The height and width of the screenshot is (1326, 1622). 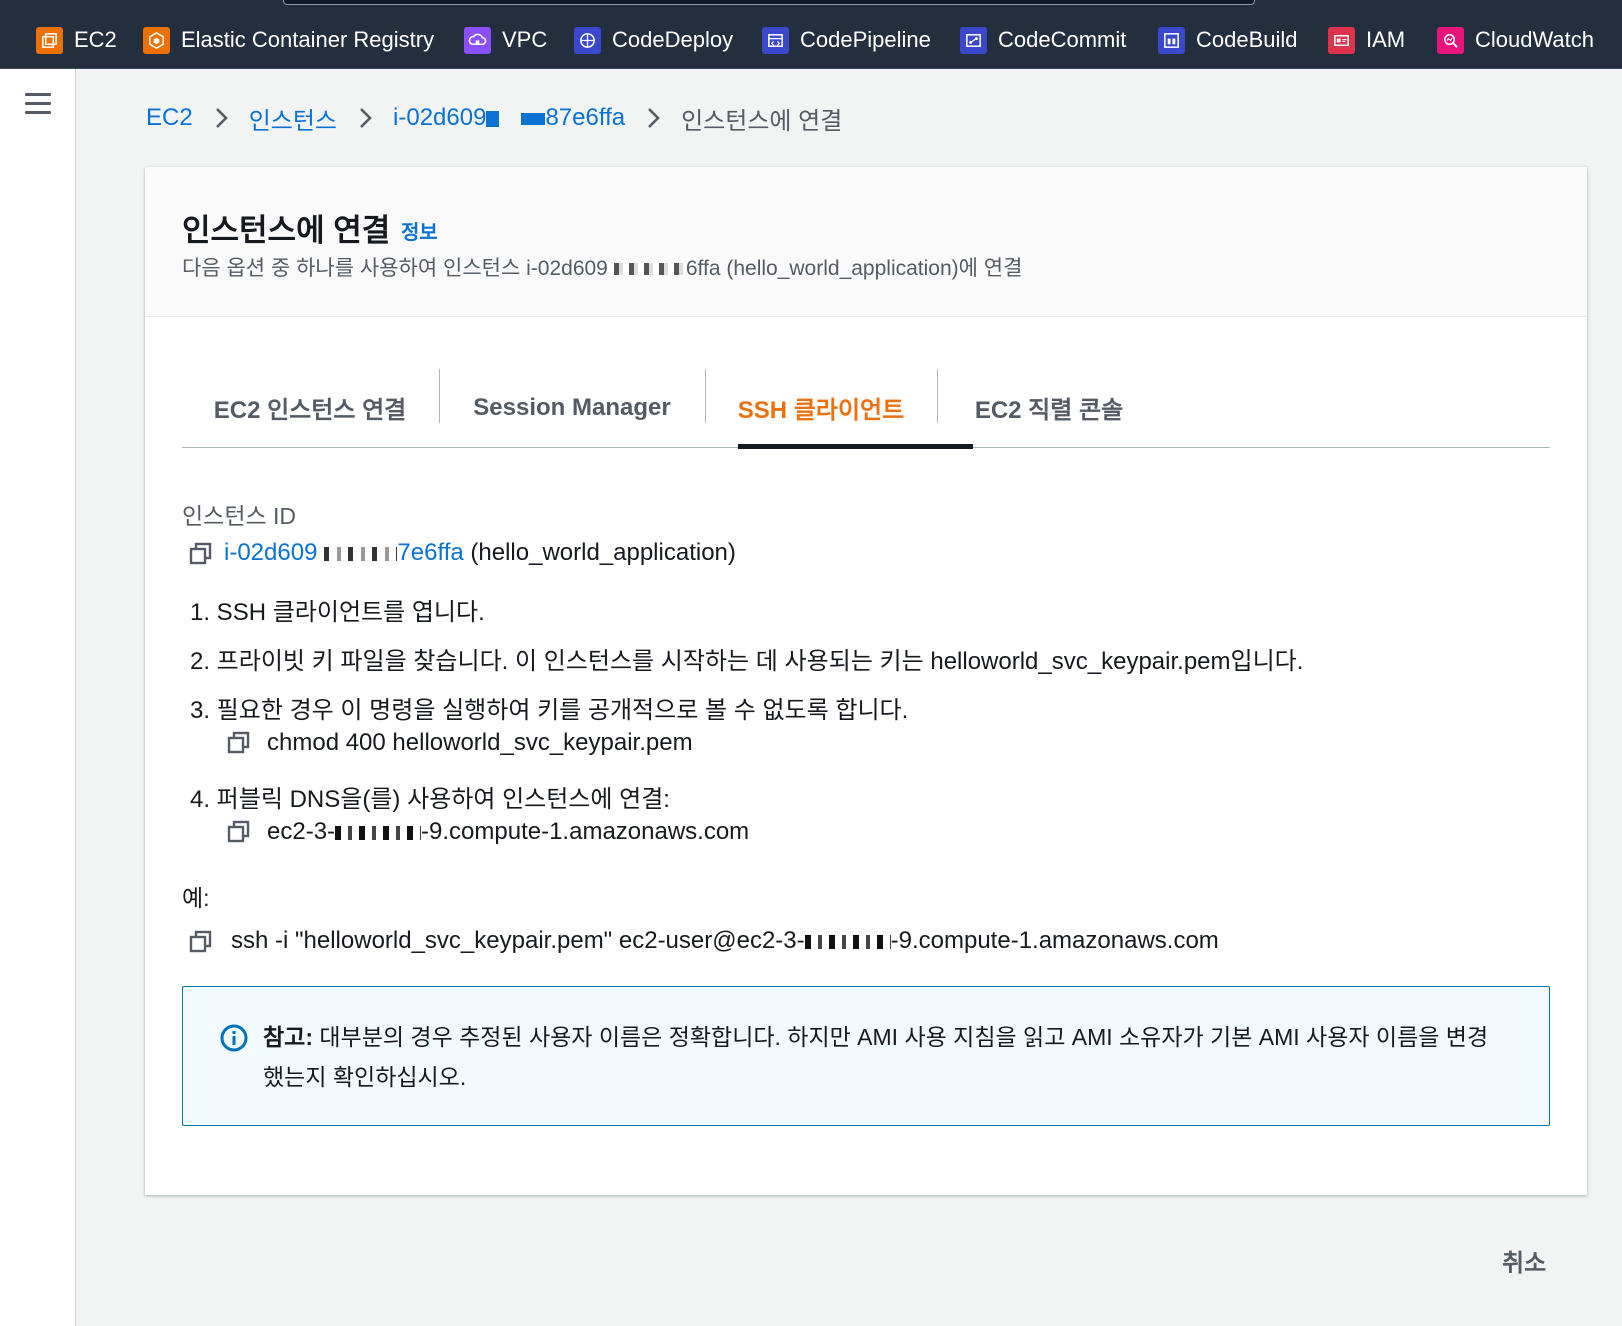 I want to click on search-bar-edge, so click(x=769, y=2).